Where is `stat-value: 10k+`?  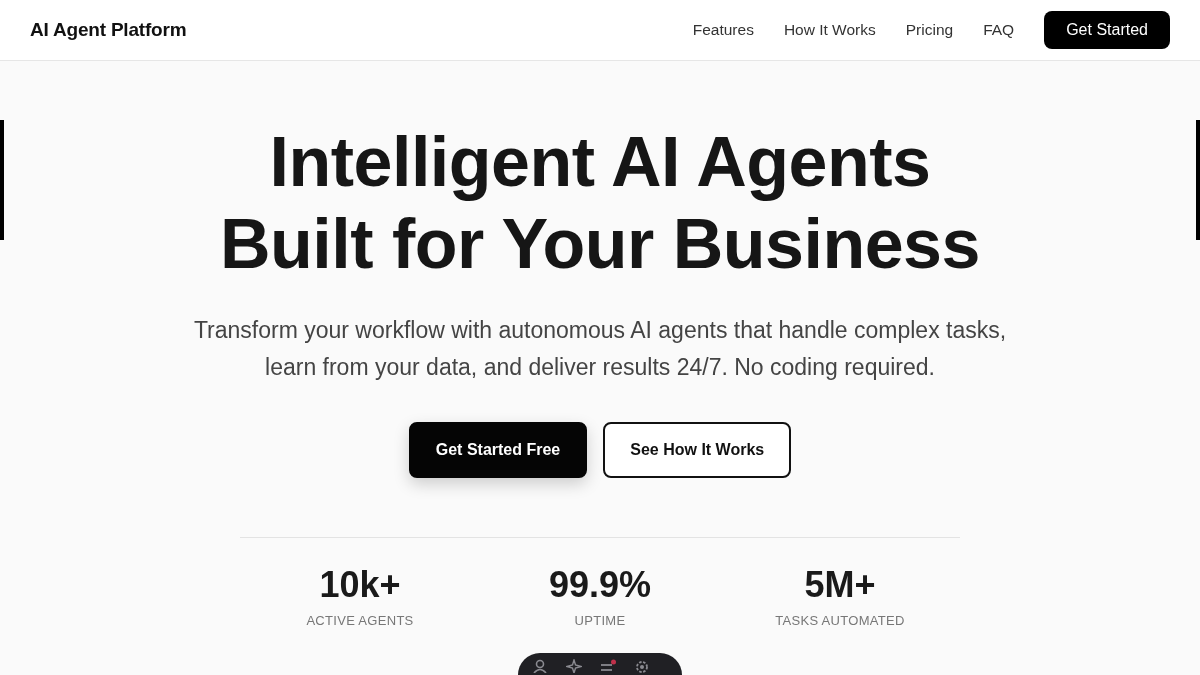
stat-value: 10k+ is located at coordinates (360, 585).